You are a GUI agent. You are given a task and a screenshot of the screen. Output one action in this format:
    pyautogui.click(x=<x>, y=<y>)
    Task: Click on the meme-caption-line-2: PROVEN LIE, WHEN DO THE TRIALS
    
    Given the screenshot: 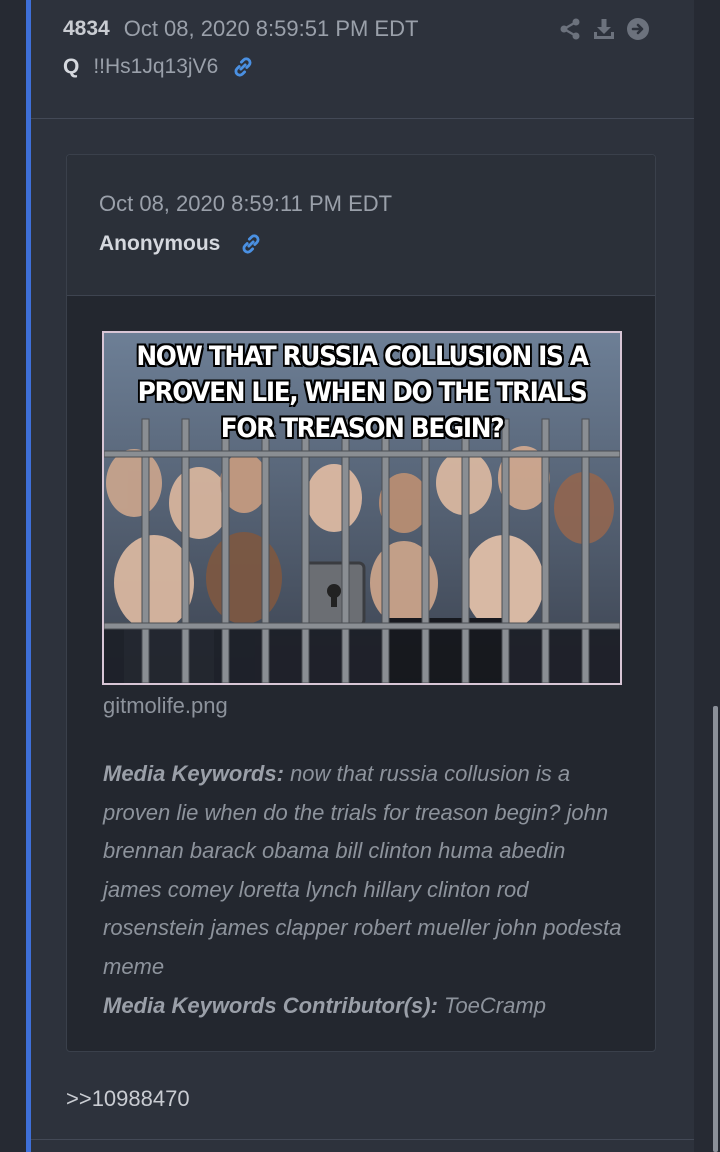 What is the action you would take?
    pyautogui.click(x=362, y=392)
    